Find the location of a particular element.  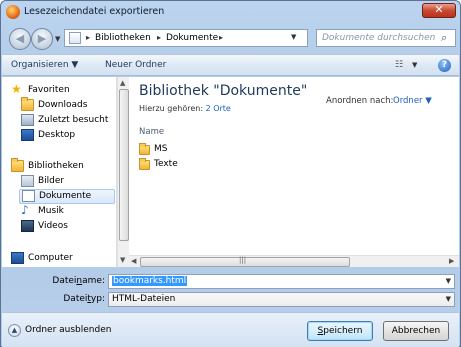

filetype-select: HTML-Dateien ▼ is located at coordinates (281, 299).